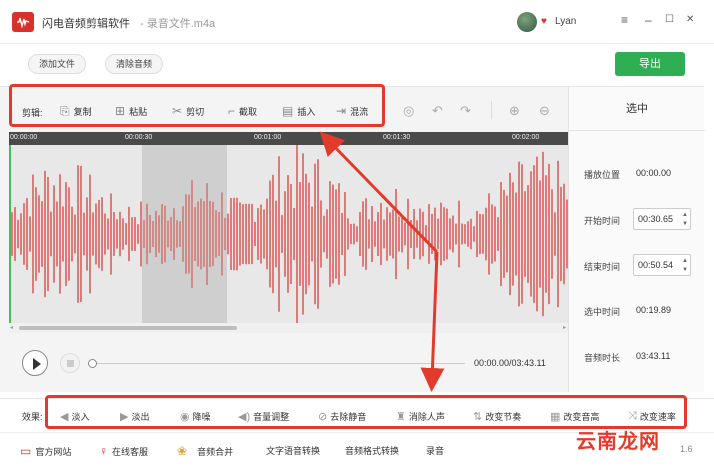 The height and width of the screenshot is (469, 714). What do you see at coordinates (432, 321) in the screenshot?
I see `arrow-to-effects-toolbar` at bounding box center [432, 321].